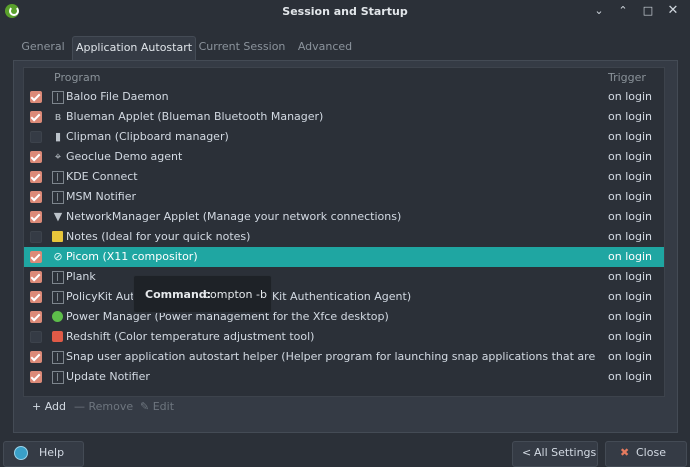 Image resolution: width=690 pixels, height=467 pixels. I want to click on chevron-left-icon: <, so click(527, 452).